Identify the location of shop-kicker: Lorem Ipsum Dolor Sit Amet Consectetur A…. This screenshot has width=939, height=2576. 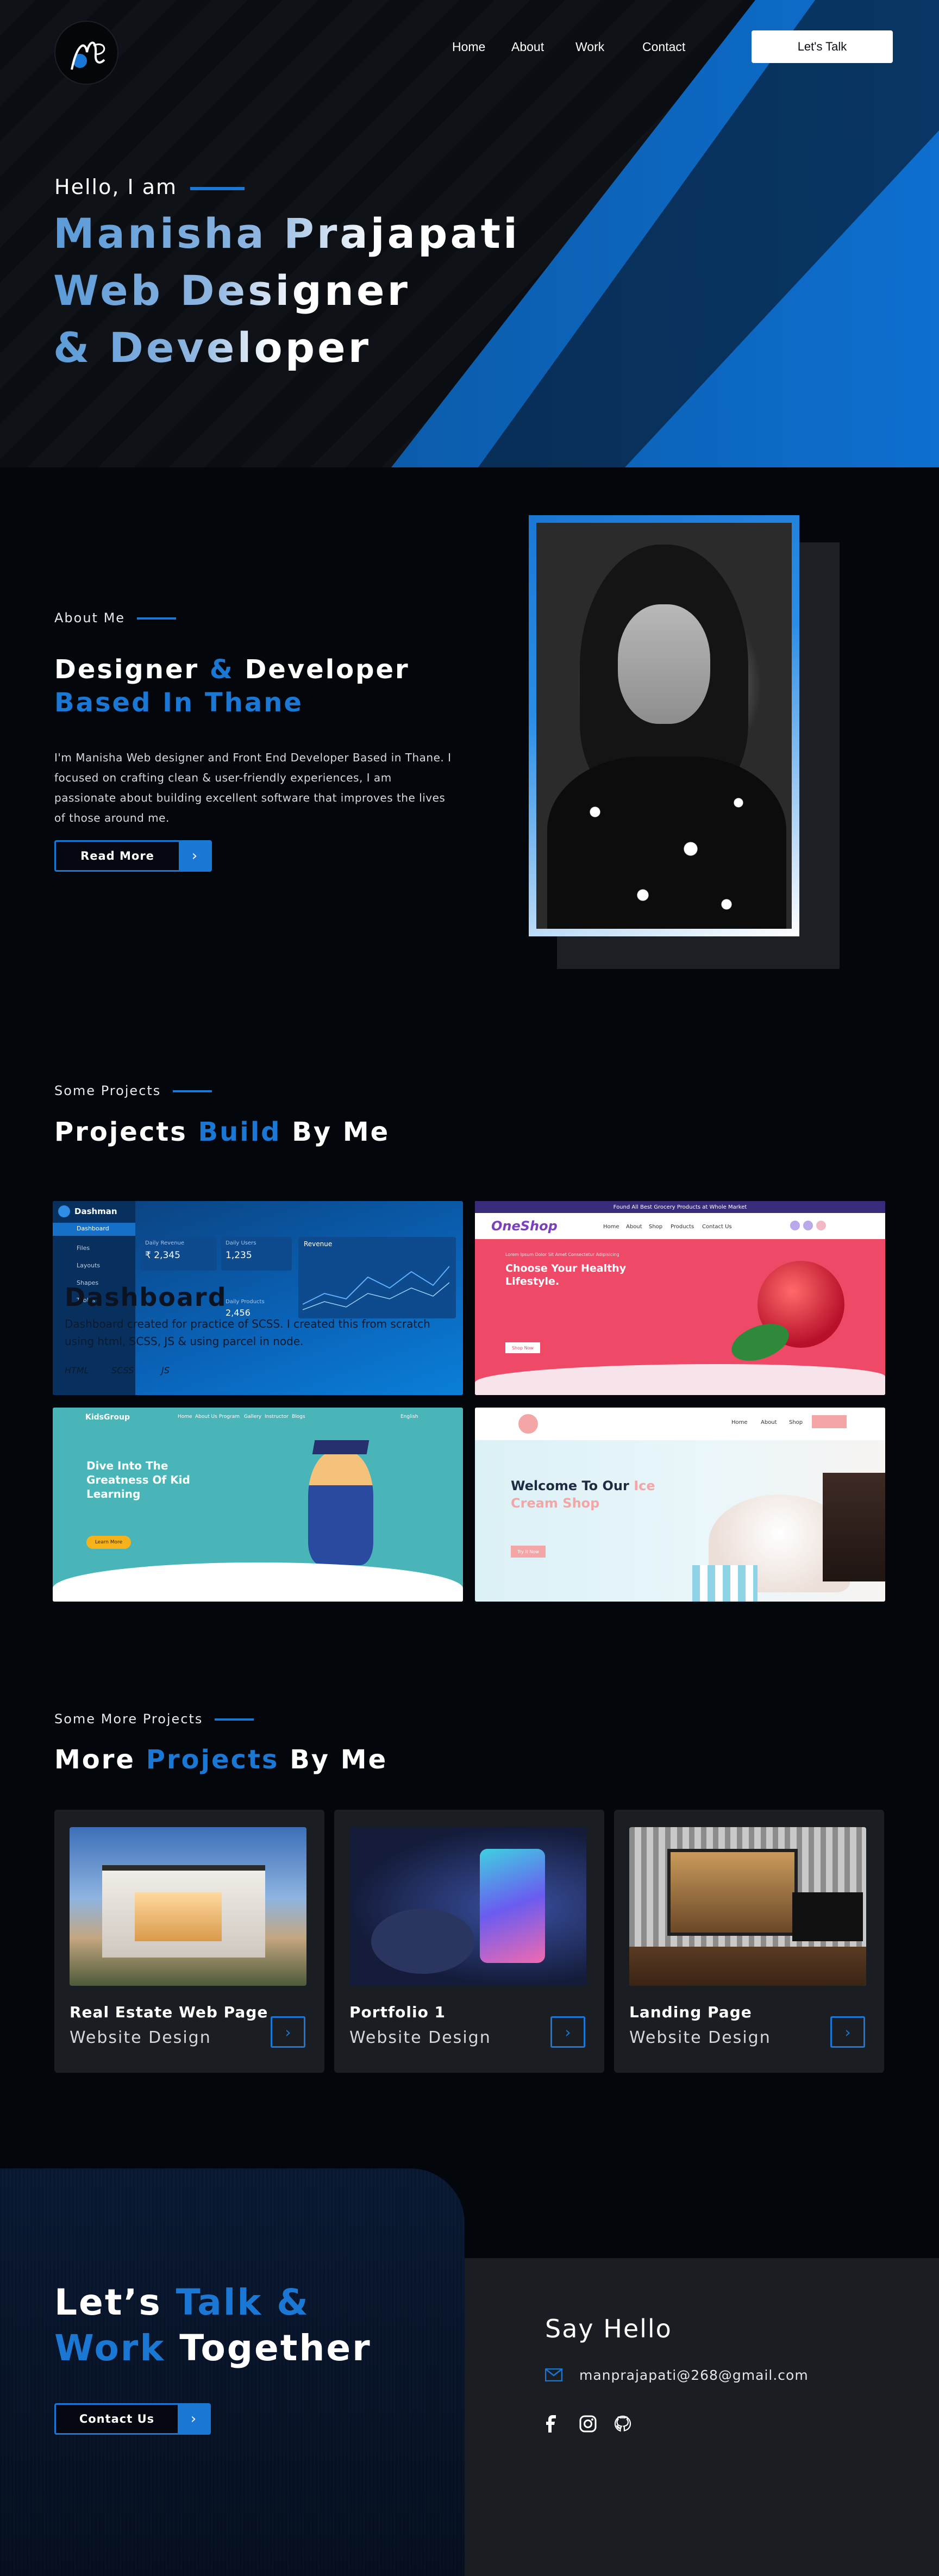
(562, 1254).